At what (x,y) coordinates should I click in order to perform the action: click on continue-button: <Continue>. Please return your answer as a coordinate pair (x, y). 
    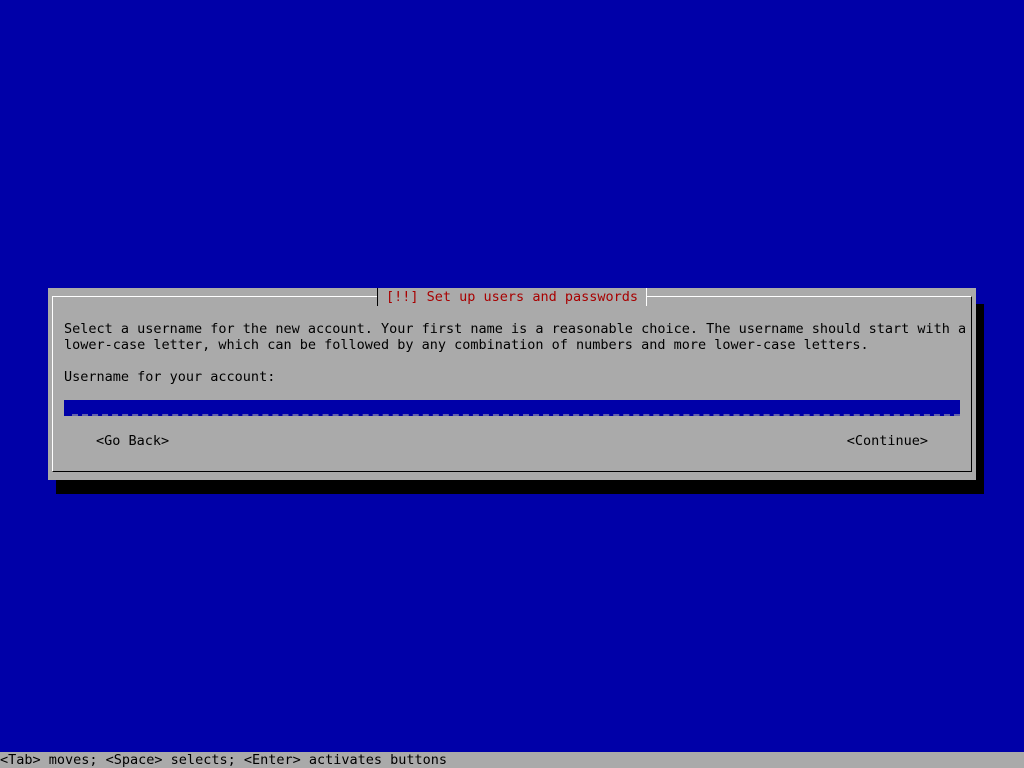
    Looking at the image, I should click on (887, 441).